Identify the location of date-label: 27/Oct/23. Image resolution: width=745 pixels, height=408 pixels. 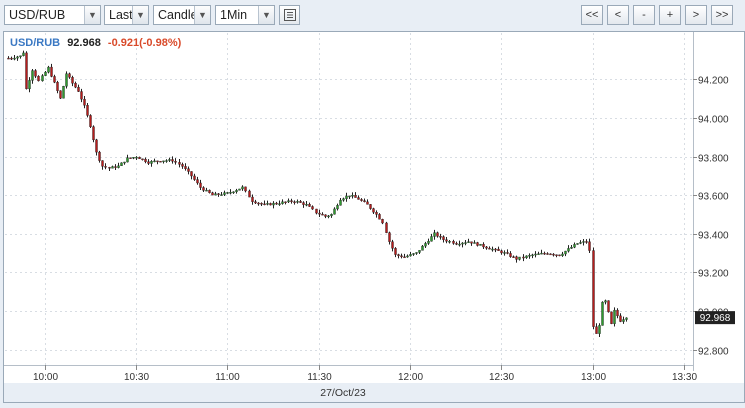
(343, 393).